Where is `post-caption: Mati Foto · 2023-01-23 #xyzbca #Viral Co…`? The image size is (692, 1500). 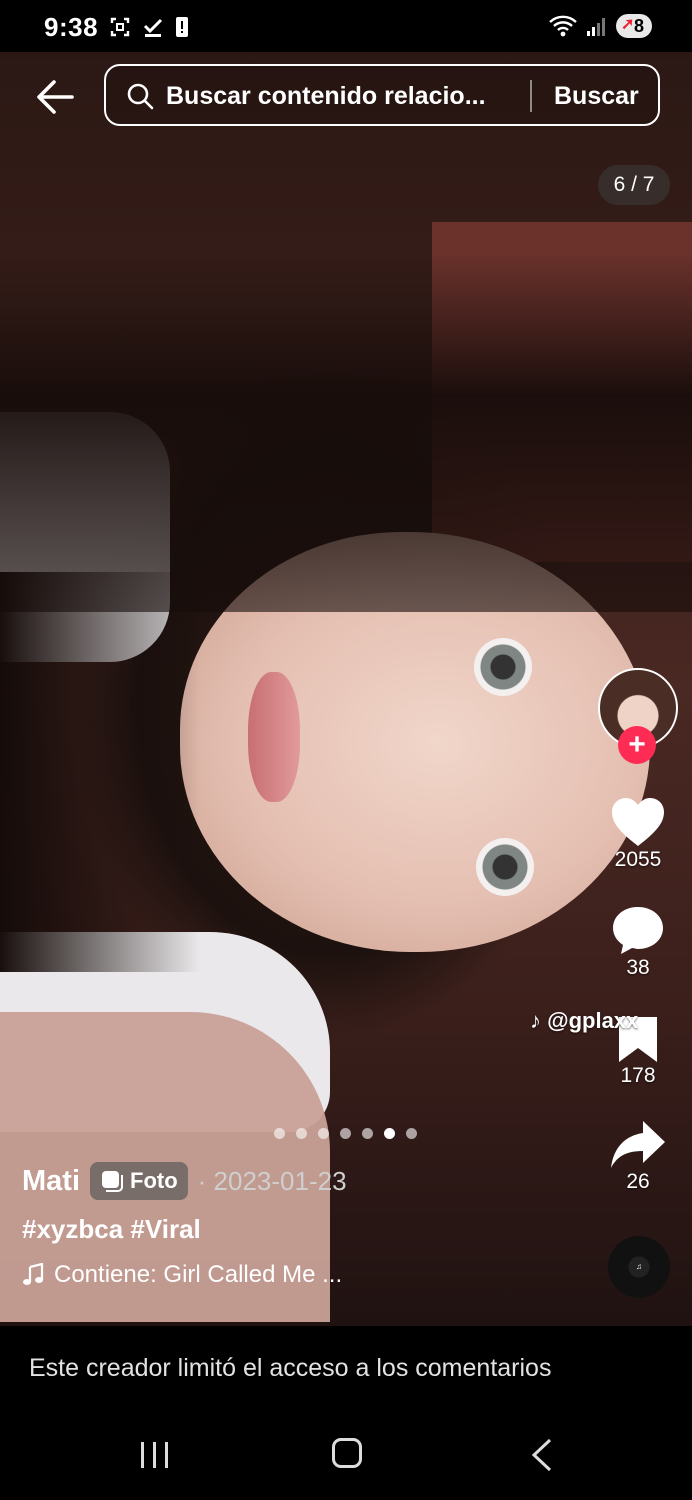 post-caption: Mati Foto · 2023-01-23 #xyzbca #Viral Co… is located at coordinates (184, 1225).